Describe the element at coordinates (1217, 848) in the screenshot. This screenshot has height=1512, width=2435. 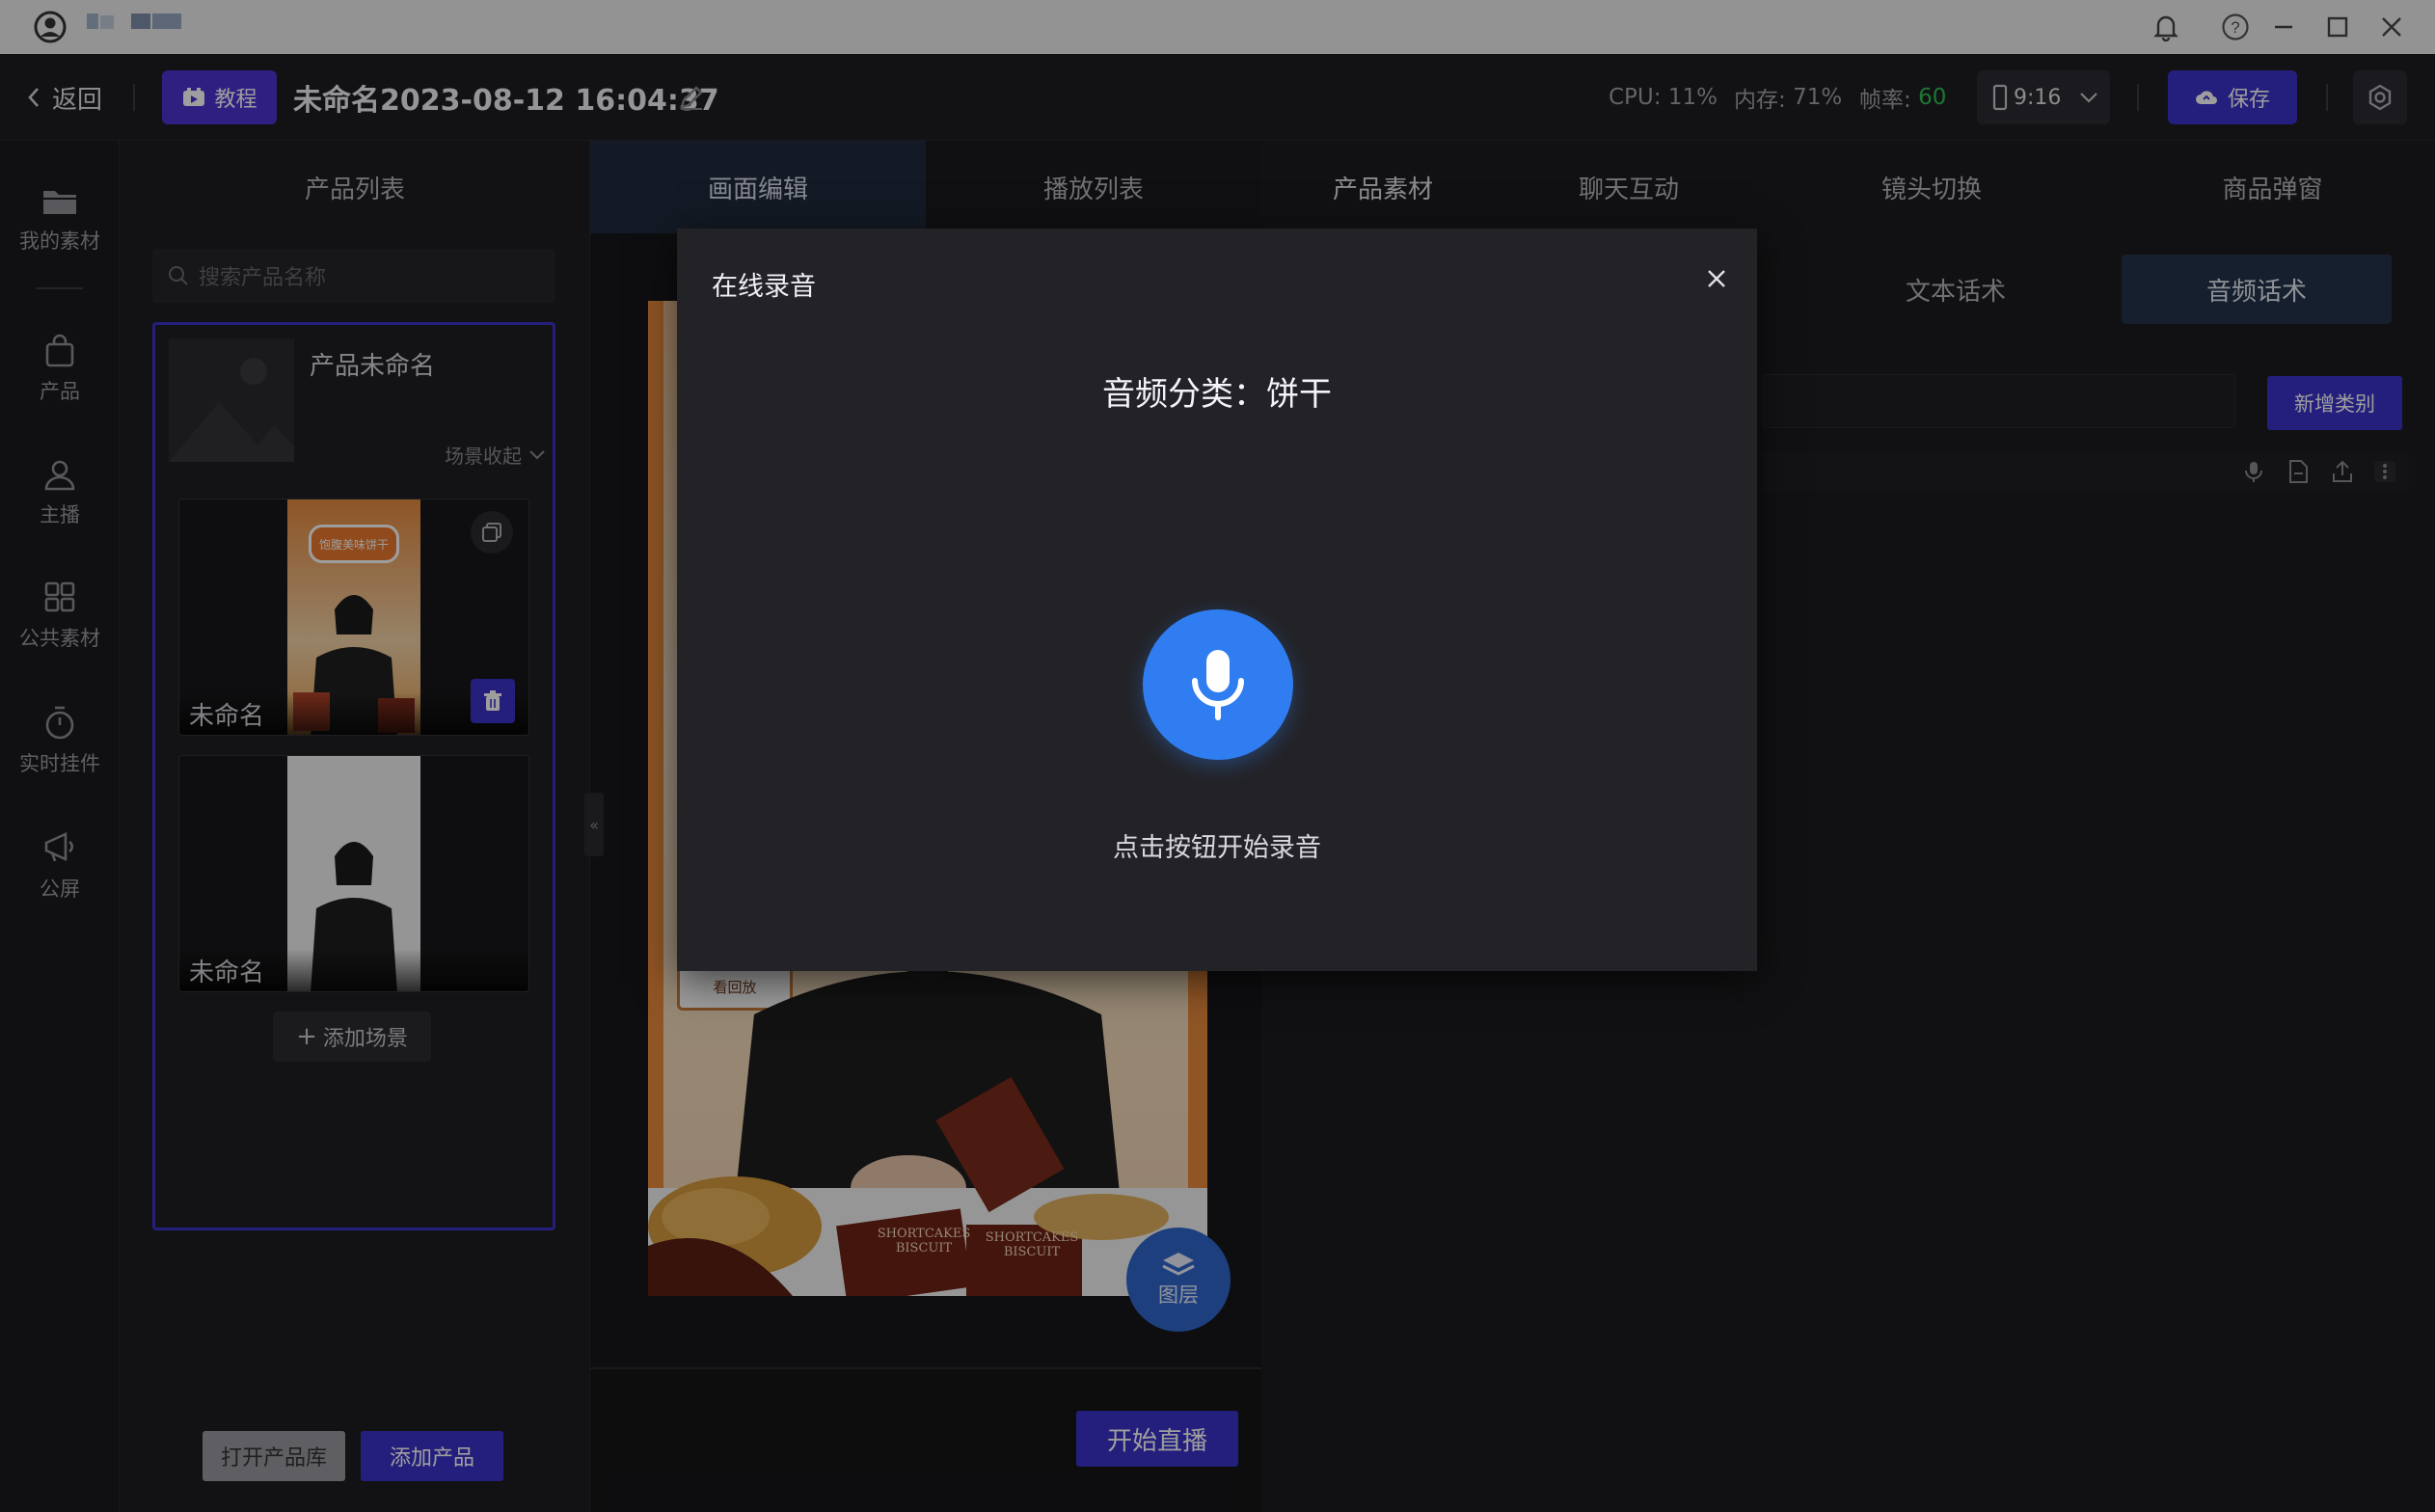
I see `record-hint: 点击按钮开始录音` at that location.